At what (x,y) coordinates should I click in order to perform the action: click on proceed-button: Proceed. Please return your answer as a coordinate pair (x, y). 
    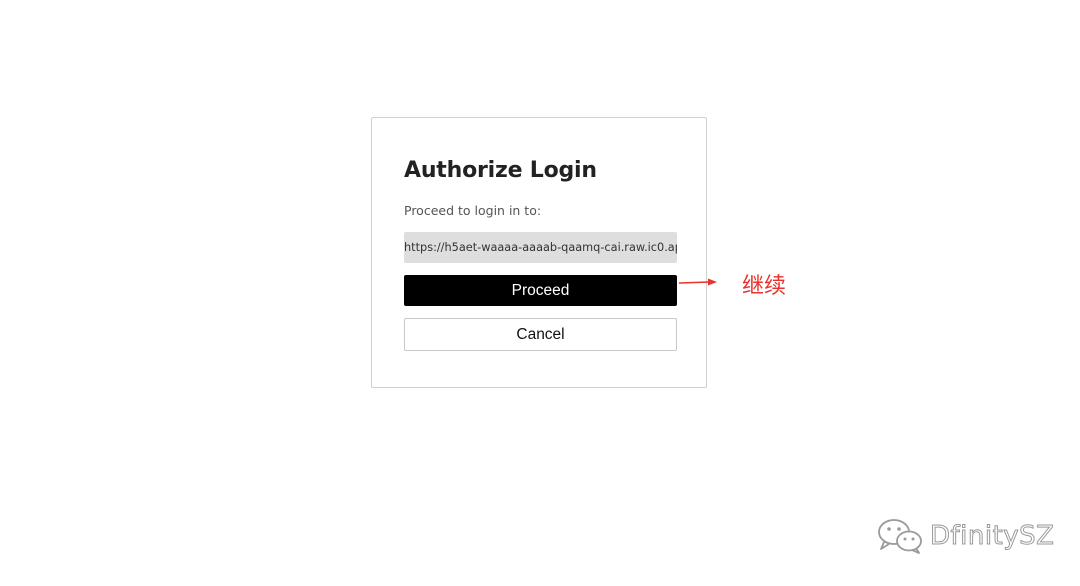
    Looking at the image, I should click on (540, 290).